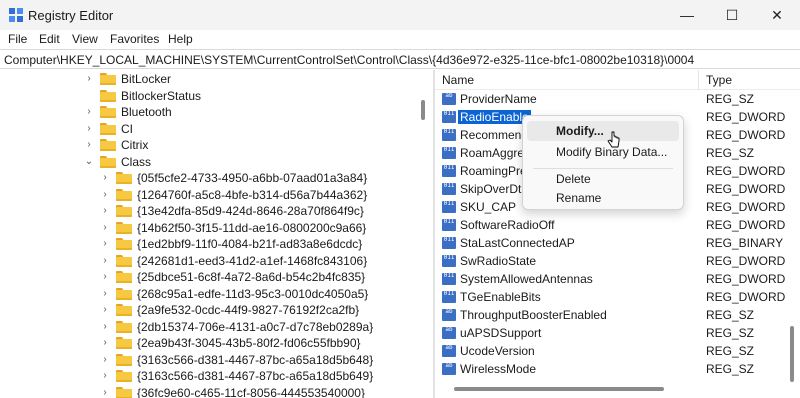  Describe the element at coordinates (617, 225) in the screenshot. I see `value-row: 011 SoftwareRadioOff REG_DWORD` at that location.